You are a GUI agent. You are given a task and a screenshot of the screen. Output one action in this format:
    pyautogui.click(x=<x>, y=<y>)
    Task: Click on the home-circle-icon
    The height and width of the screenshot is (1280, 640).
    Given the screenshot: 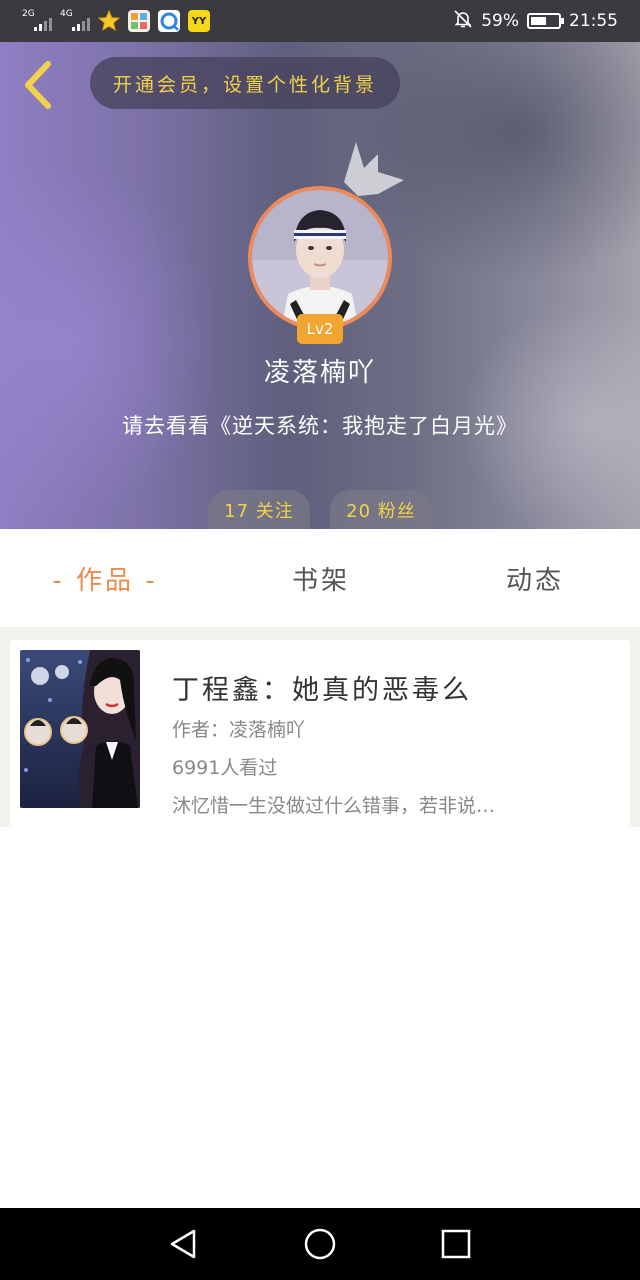 What is the action you would take?
    pyautogui.click(x=320, y=1244)
    